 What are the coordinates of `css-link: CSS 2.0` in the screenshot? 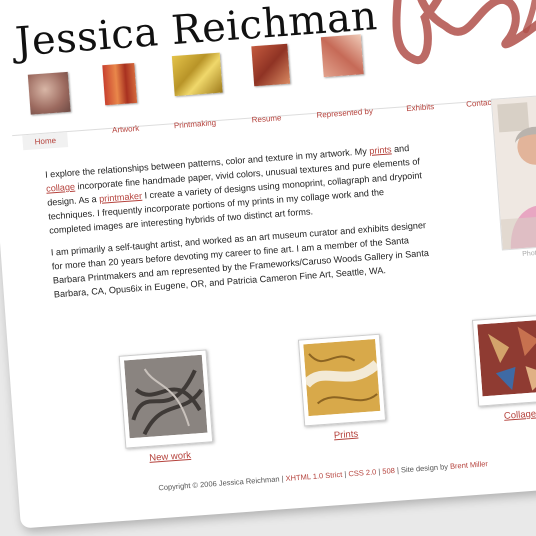 It's located at (362, 472).